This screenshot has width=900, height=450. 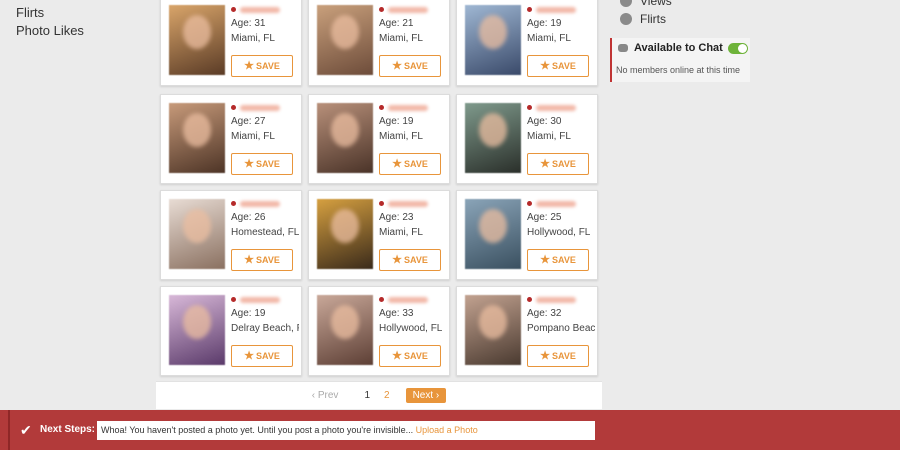 I want to click on member-info: Age: 27 Miami, FL, so click(x=265, y=122).